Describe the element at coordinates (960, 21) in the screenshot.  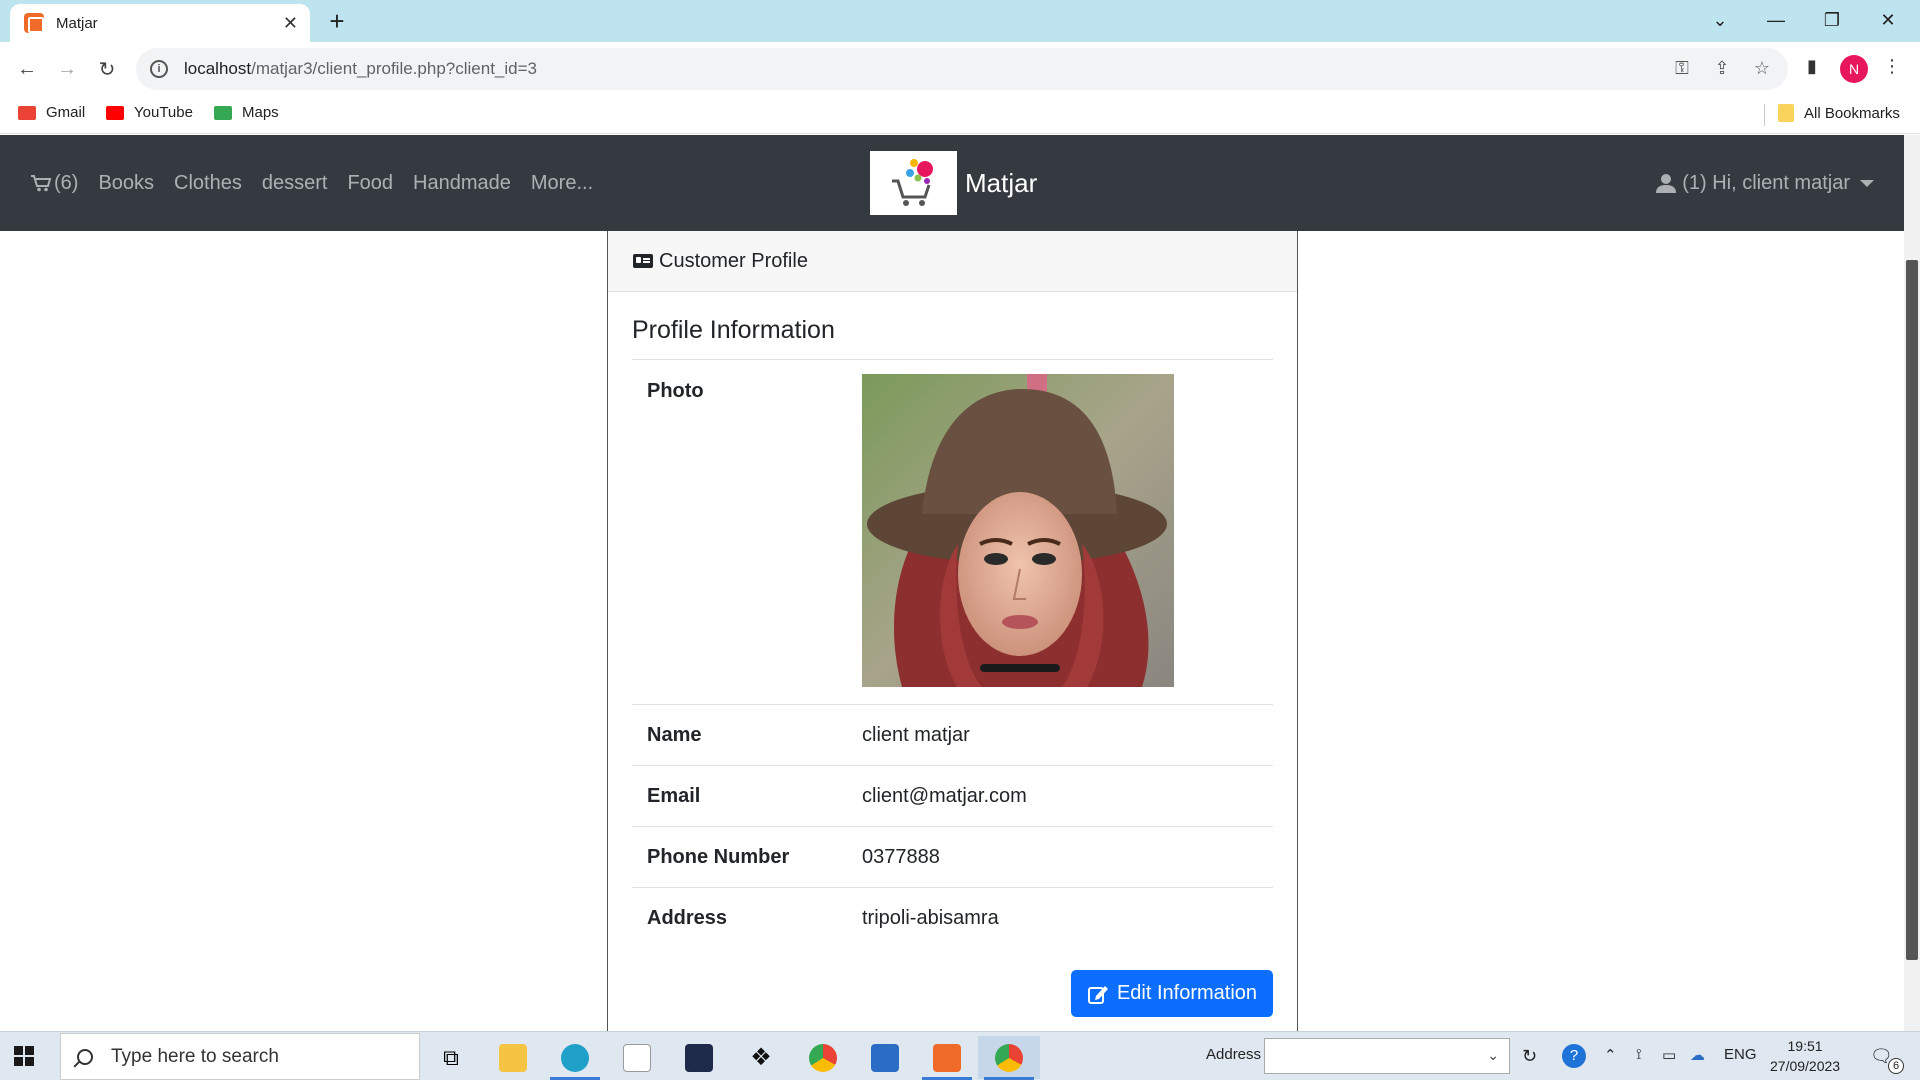
I see `tab-strip: Matjar ✕ + ⌄ — ❐ ✕` at that location.